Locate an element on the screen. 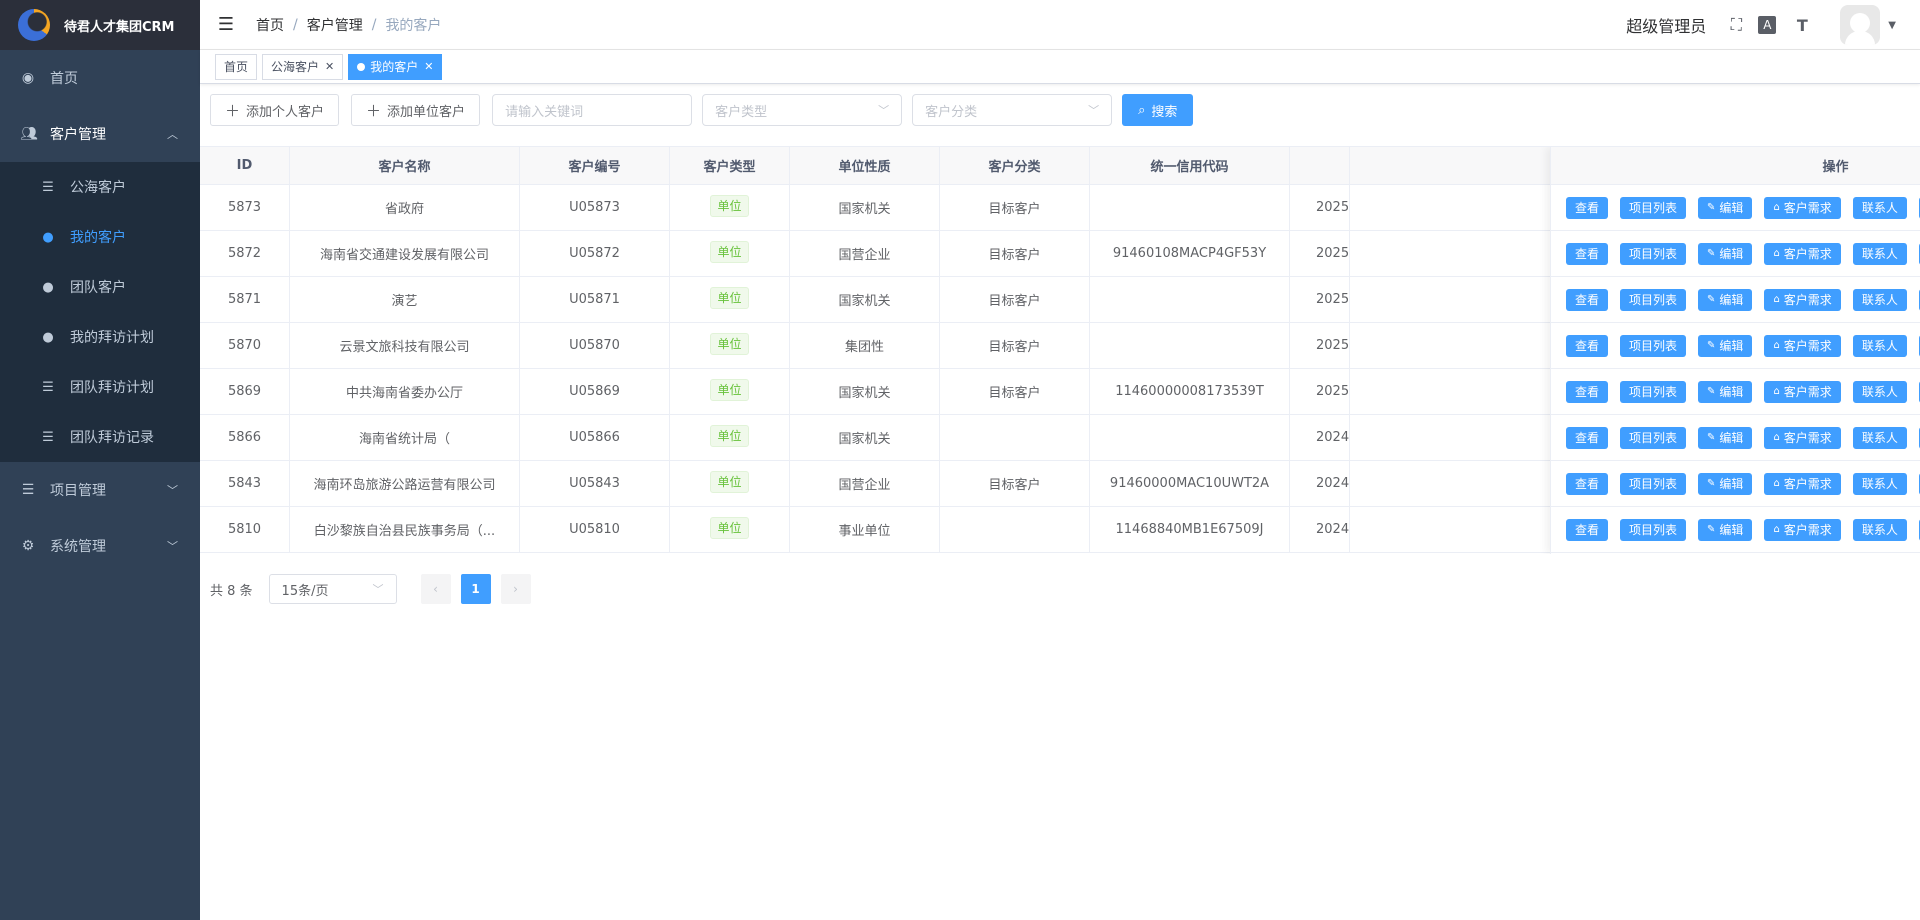 This screenshot has width=1920, height=920. add-unit-customer-button: ＋ 添加单位客户 is located at coordinates (416, 110).